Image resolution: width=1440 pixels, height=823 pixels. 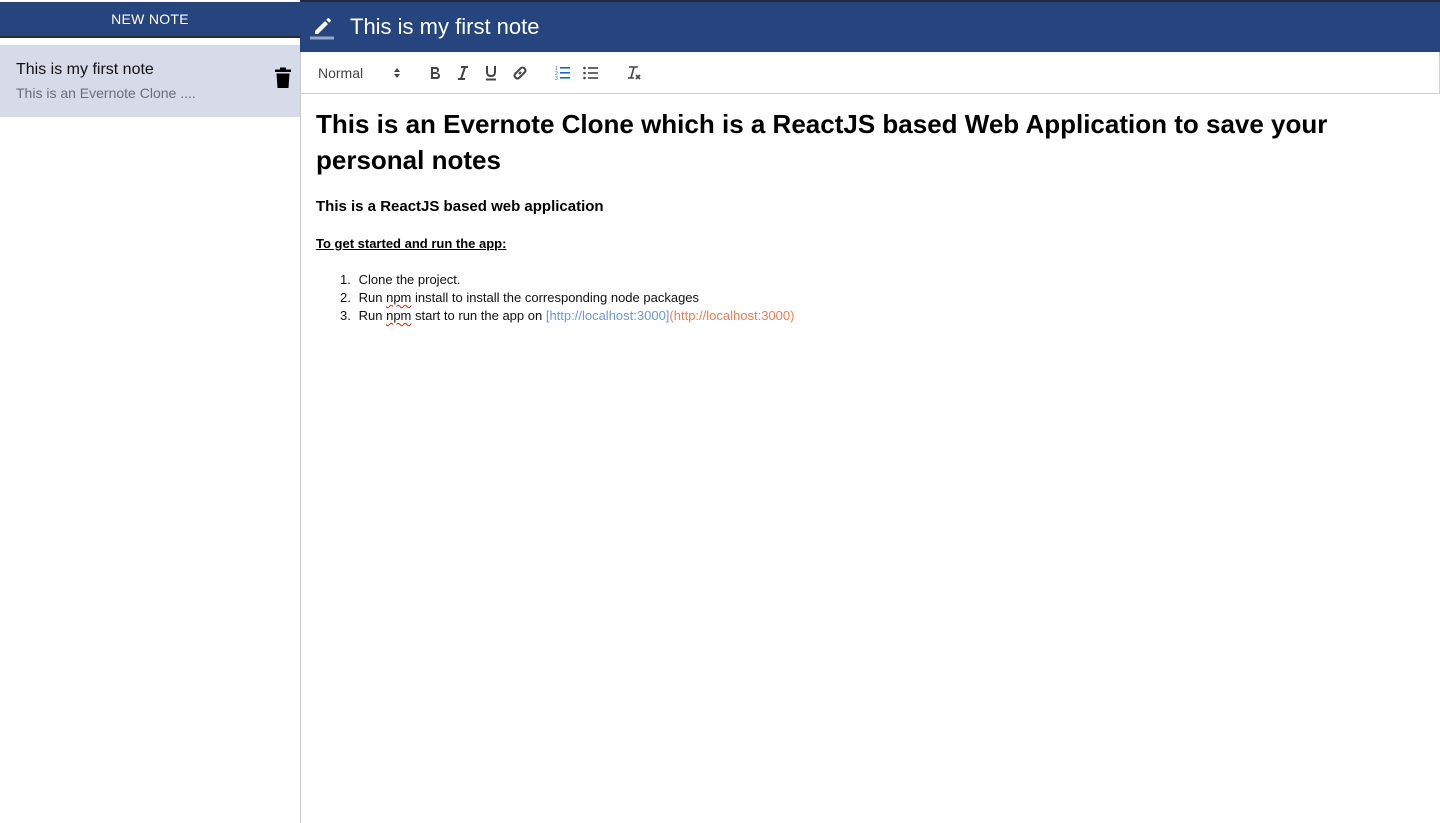 What do you see at coordinates (567, 280) in the screenshot?
I see `list-item: 1. Clone the project.` at bounding box center [567, 280].